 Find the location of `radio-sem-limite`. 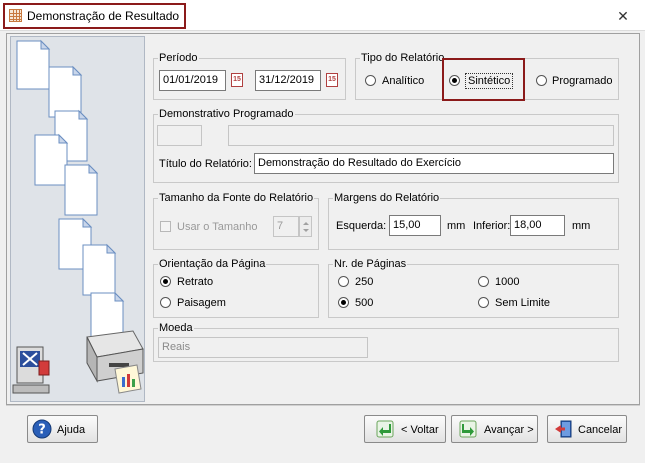

radio-sem-limite is located at coordinates (483, 302).